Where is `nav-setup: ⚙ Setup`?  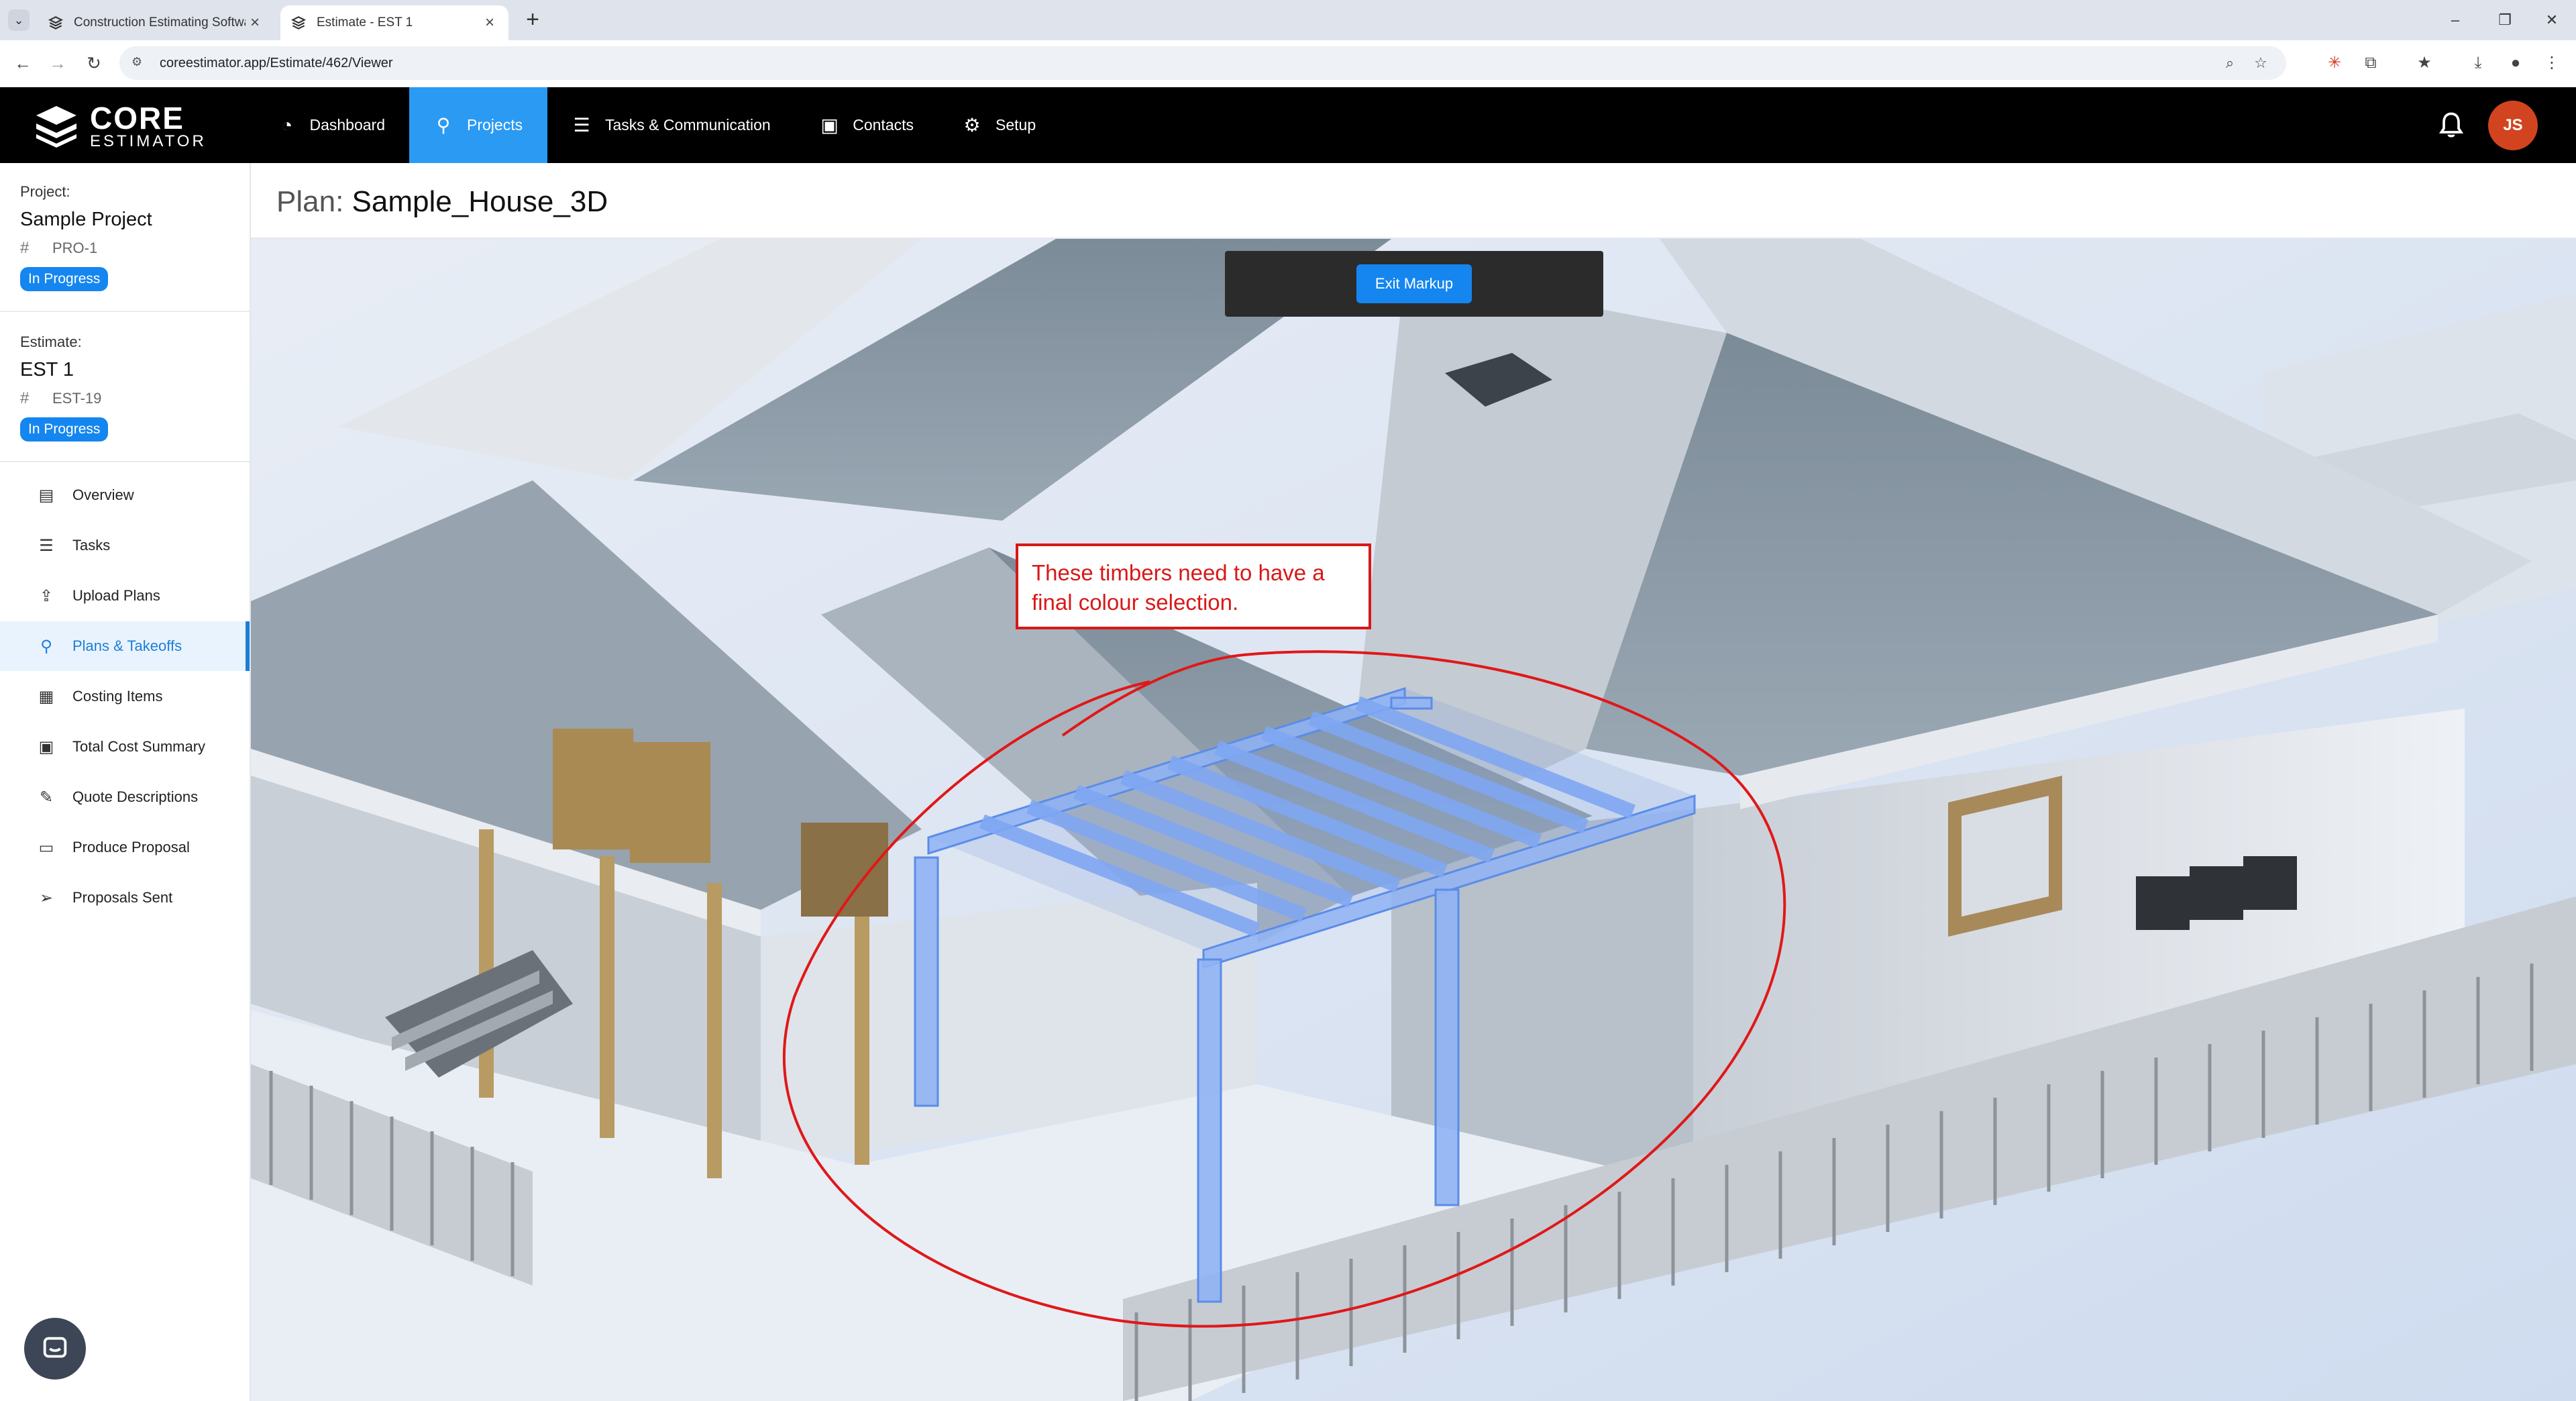 nav-setup: ⚙ Setup is located at coordinates (1001, 125).